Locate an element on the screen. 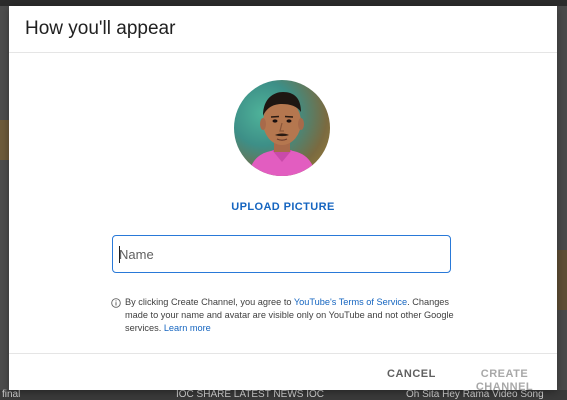  name-field is located at coordinates (281, 254).